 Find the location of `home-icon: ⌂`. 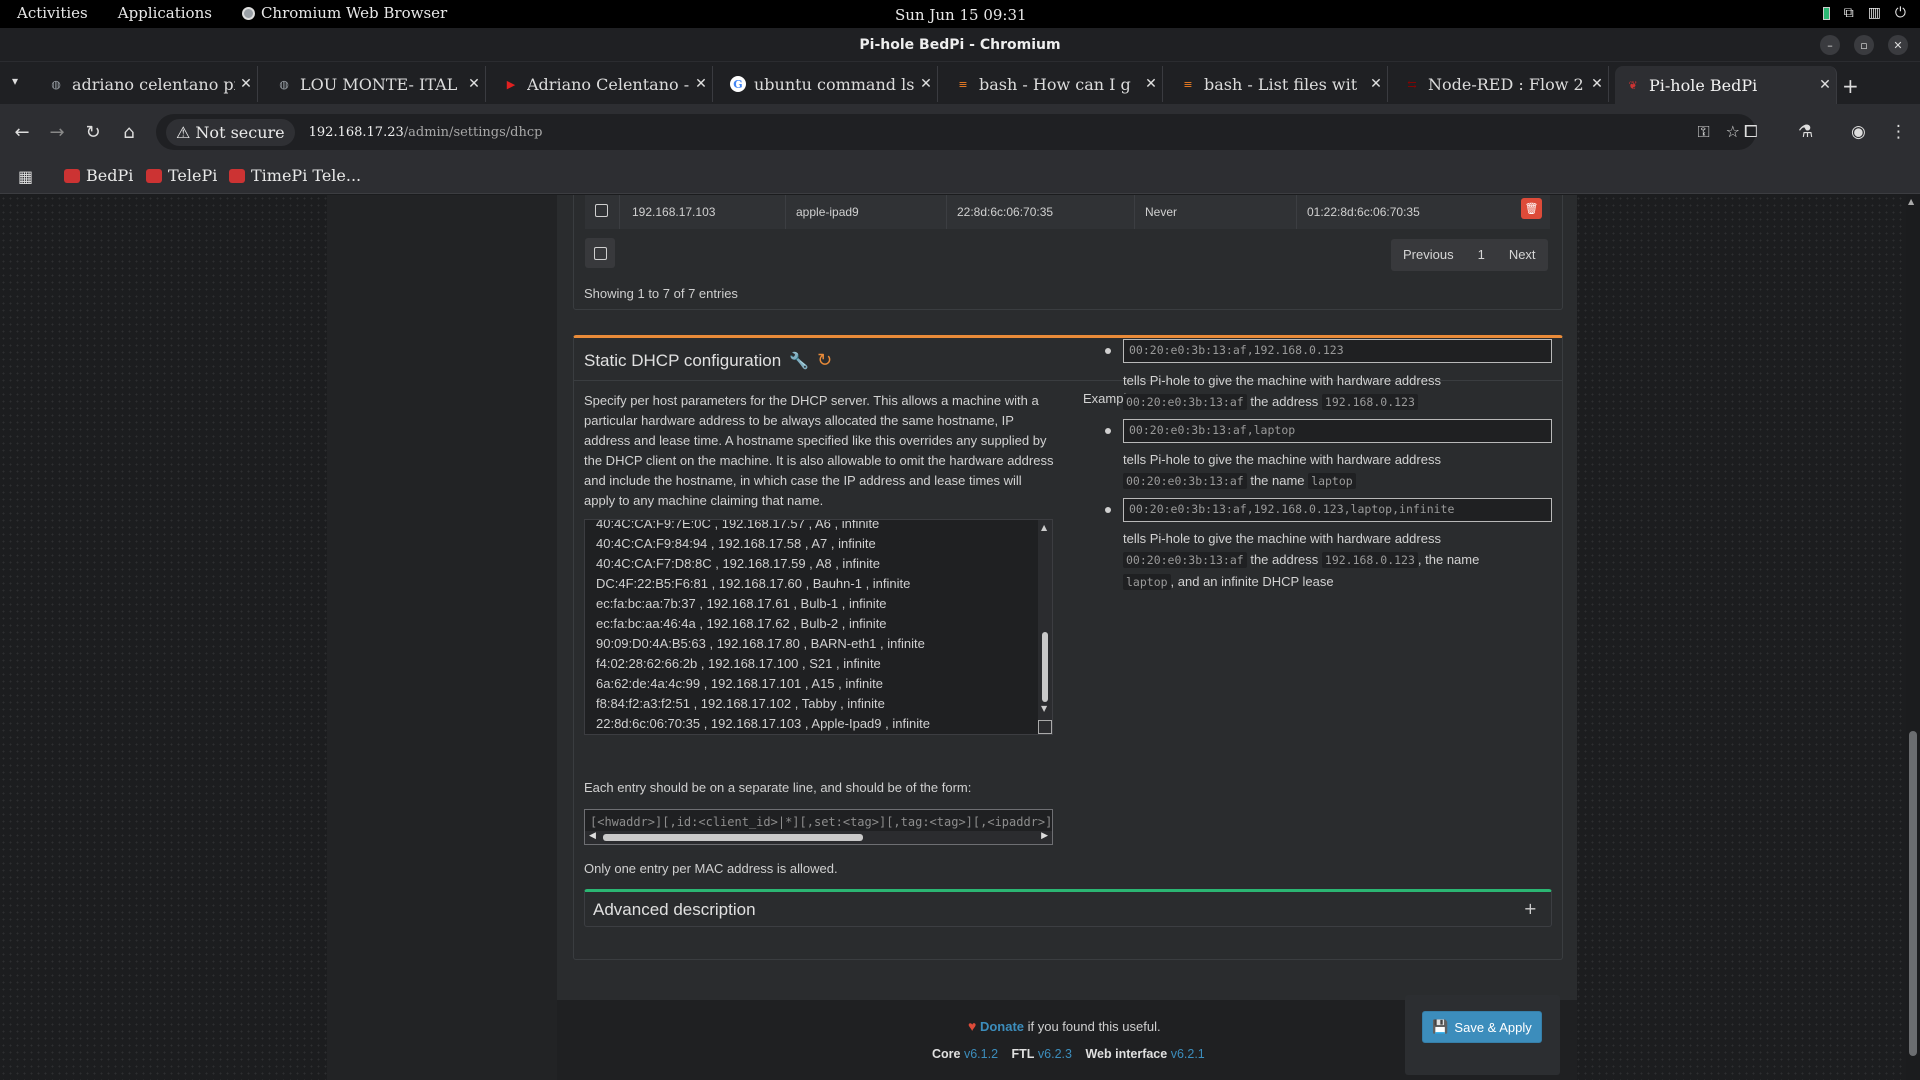

home-icon: ⌂ is located at coordinates (129, 132).